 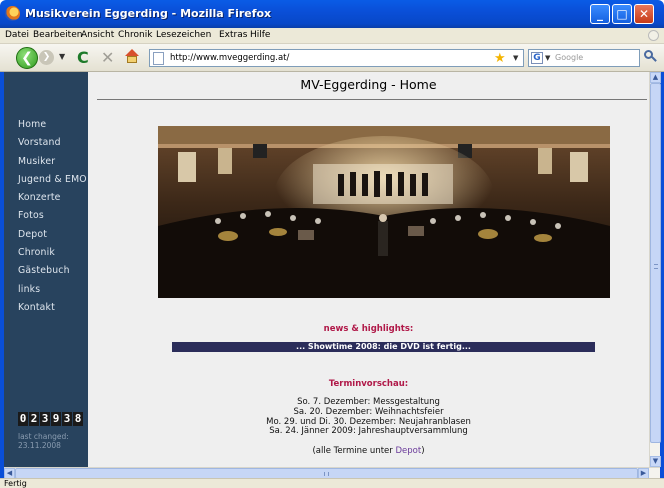 I want to click on menu-bearbeiten: Bearbeiten, so click(x=57, y=35).